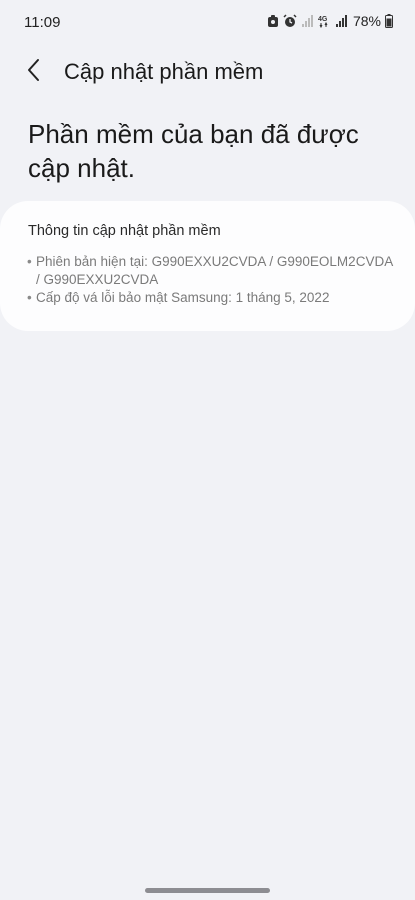 The width and height of the screenshot is (415, 900). I want to click on chevron-left-icon, so click(34, 72).